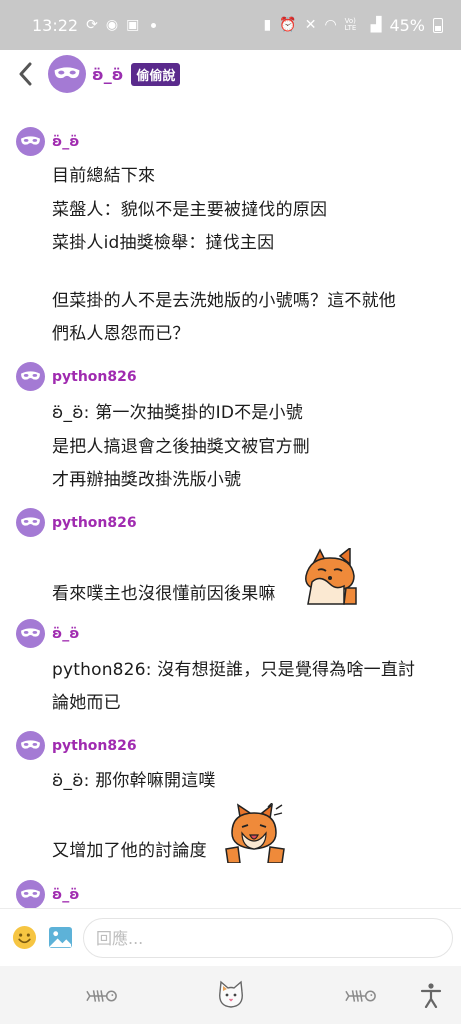 The width and height of the screenshot is (461, 1024). I want to click on alarm-icon: ⏰, so click(288, 25).